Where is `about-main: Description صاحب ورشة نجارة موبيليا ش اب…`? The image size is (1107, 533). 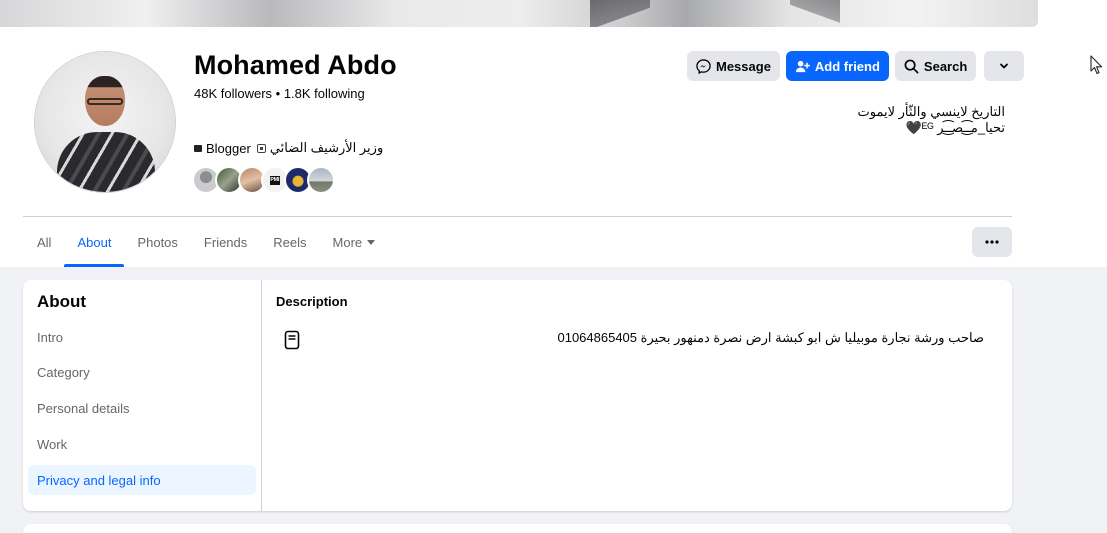
about-main: Description صاحب ورشة نجارة موبيليا ش اب… is located at coordinates (636, 322).